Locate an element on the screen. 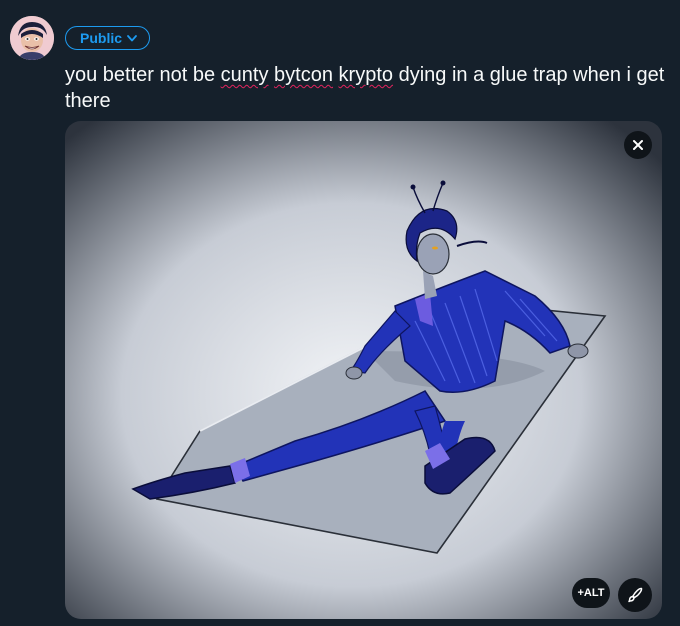  tweet-text-part: you better not be is located at coordinates (143, 75).